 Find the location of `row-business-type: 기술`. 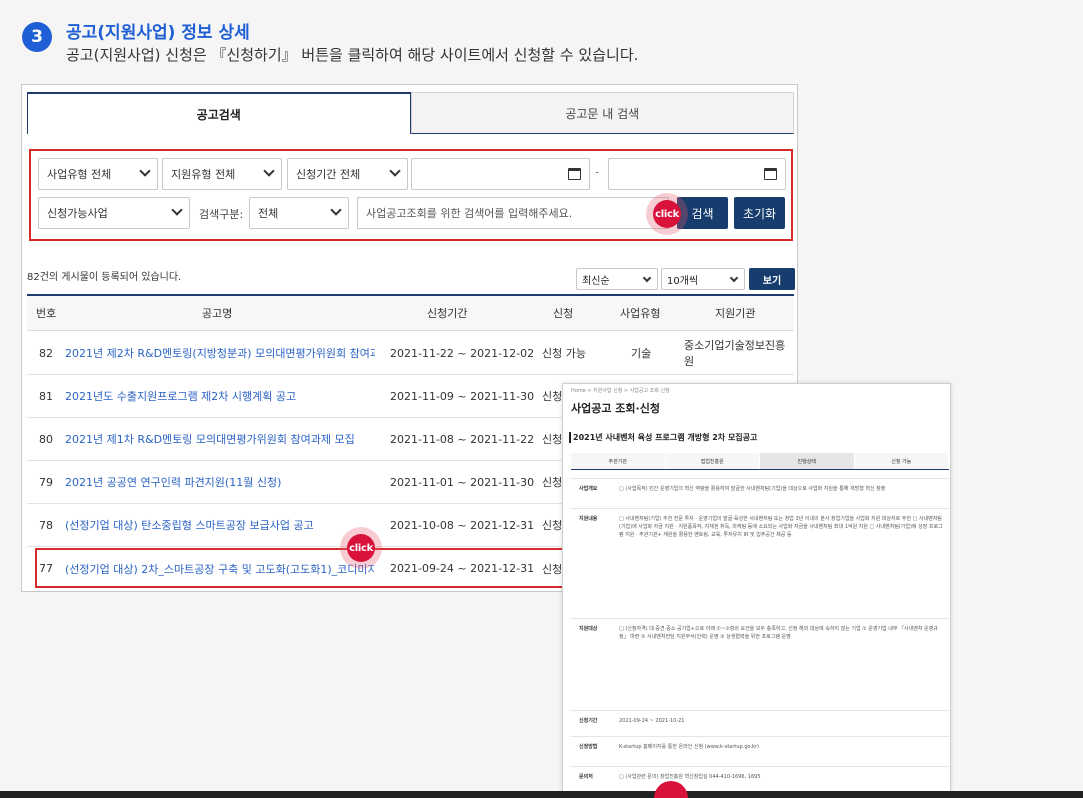

row-business-type: 기술 is located at coordinates (641, 353).